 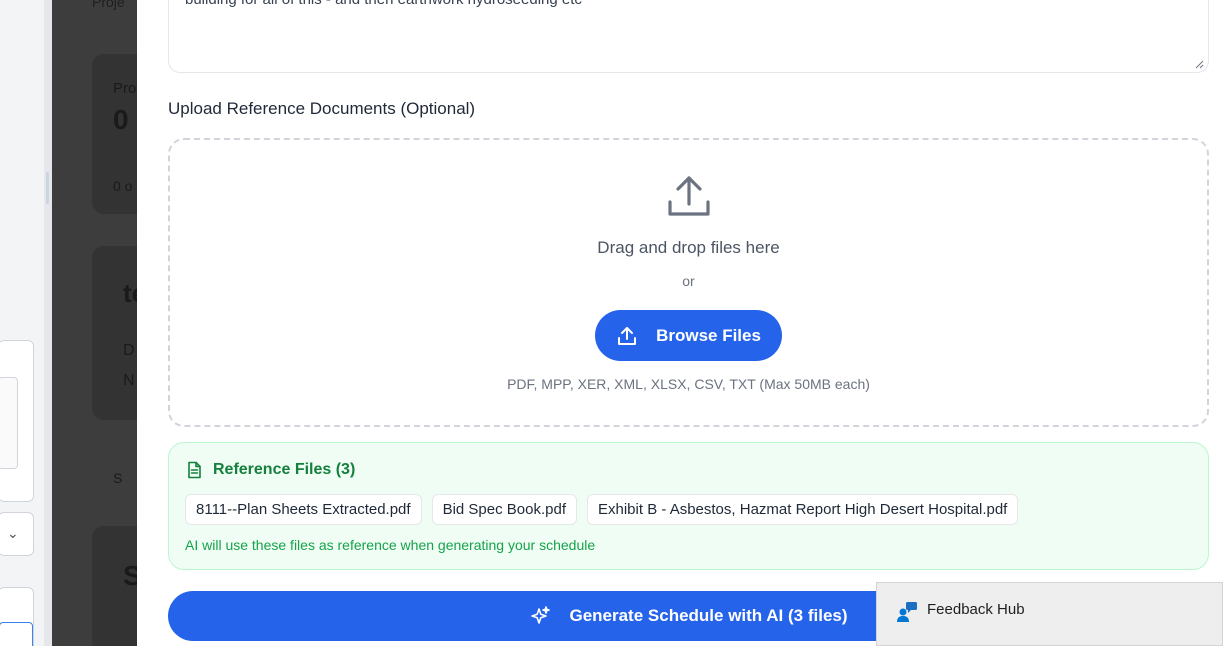 I want to click on background-text: N, so click(x=129, y=380).